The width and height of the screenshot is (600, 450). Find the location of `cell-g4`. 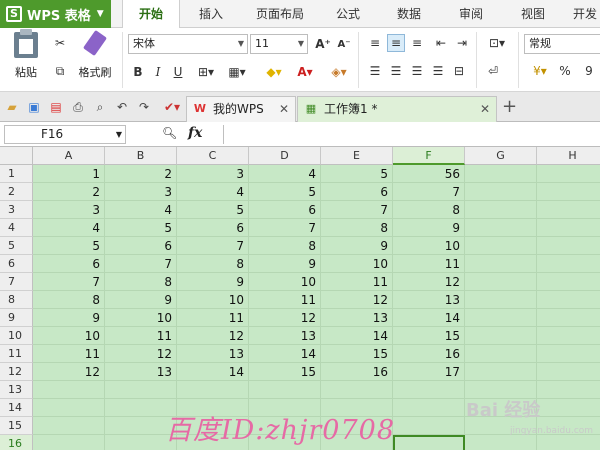

cell-g4 is located at coordinates (501, 228).